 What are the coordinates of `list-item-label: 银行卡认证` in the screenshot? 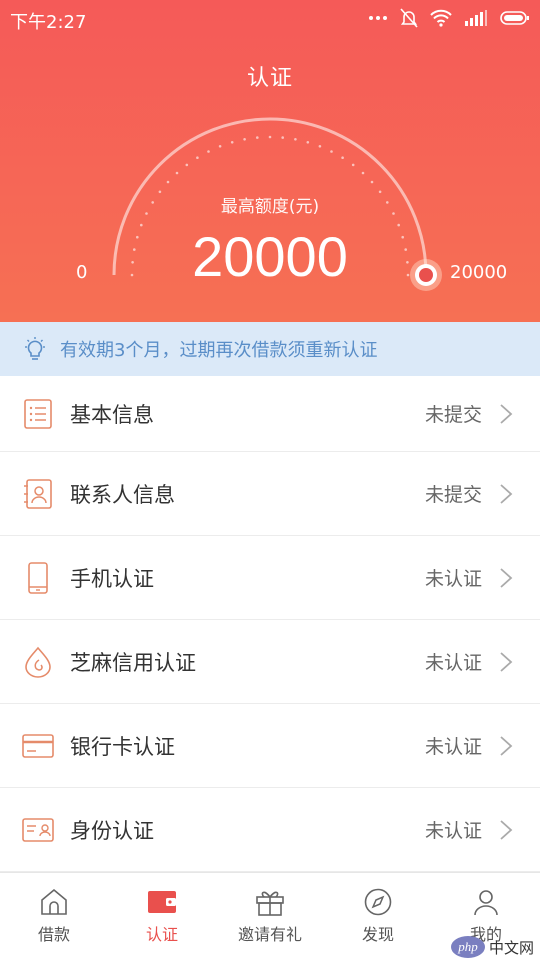 It's located at (122, 746).